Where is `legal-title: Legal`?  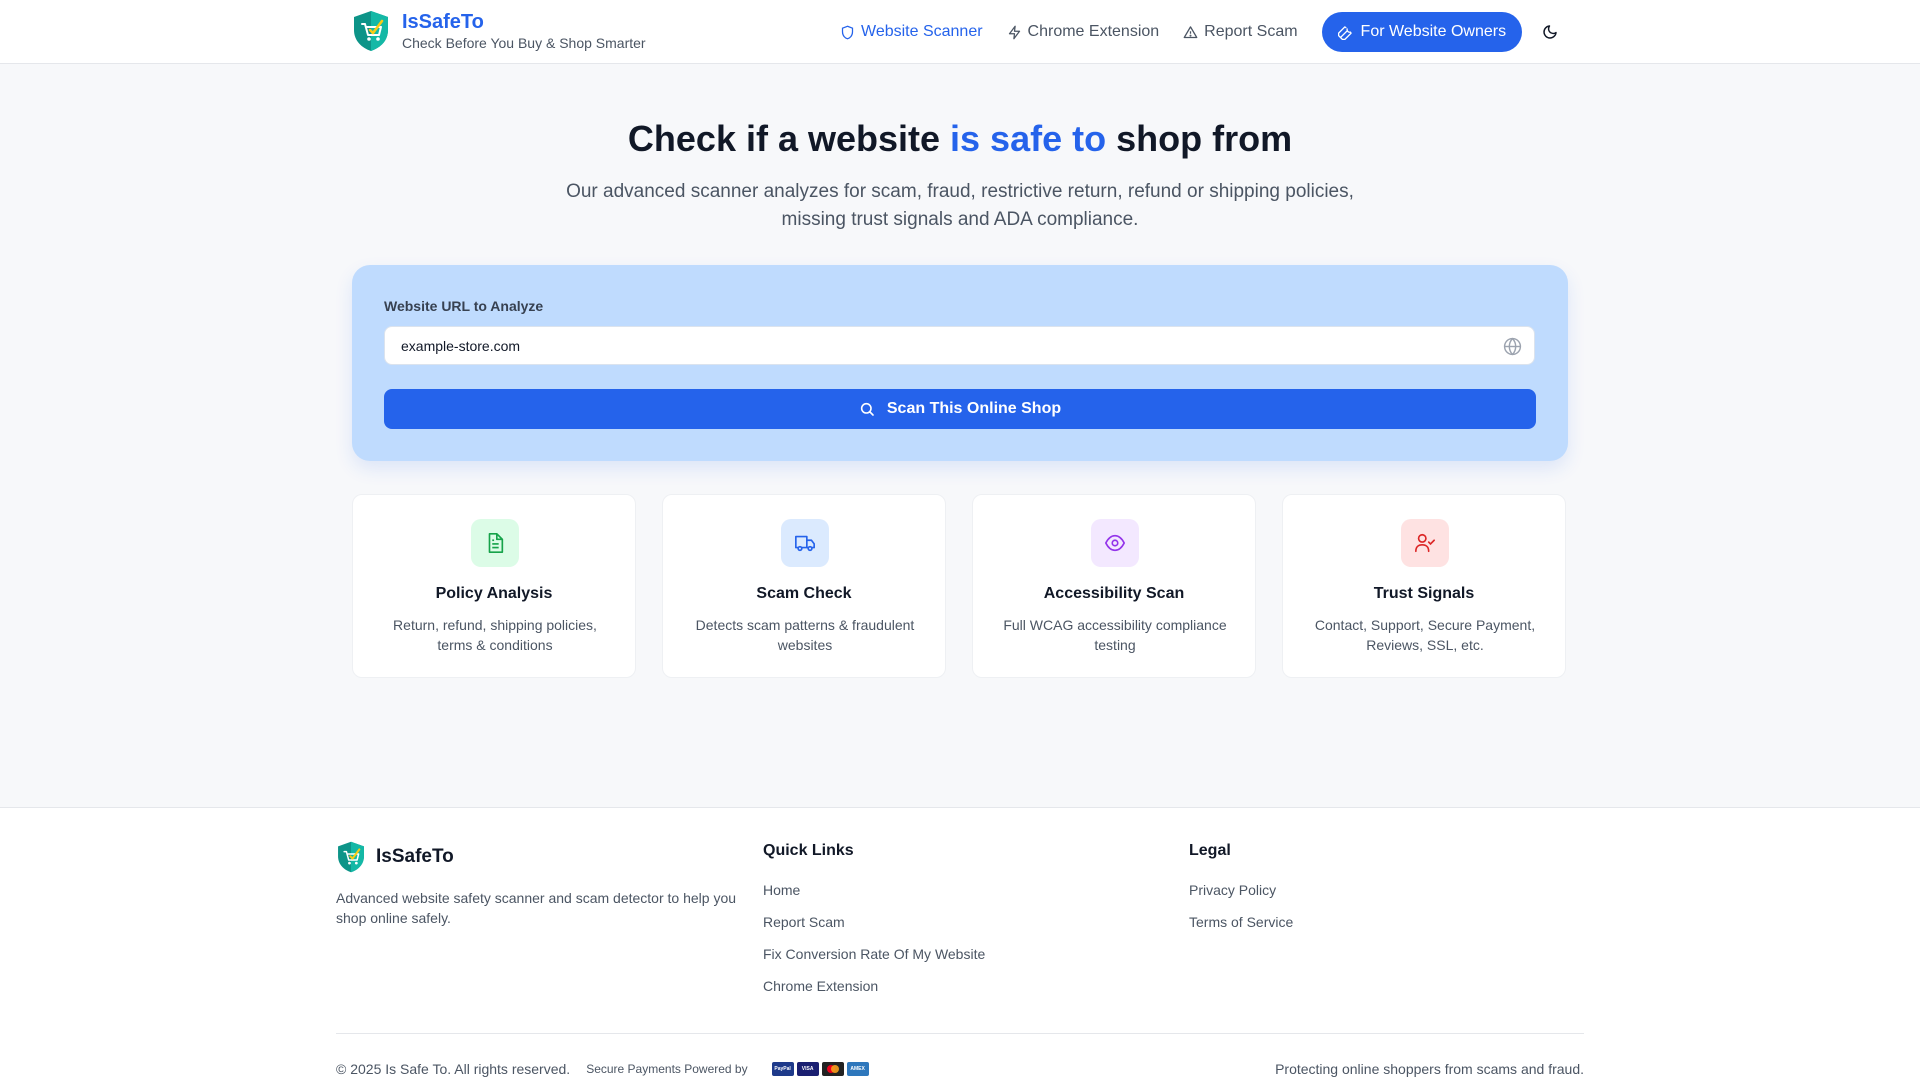 legal-title: Legal is located at coordinates (1210, 850).